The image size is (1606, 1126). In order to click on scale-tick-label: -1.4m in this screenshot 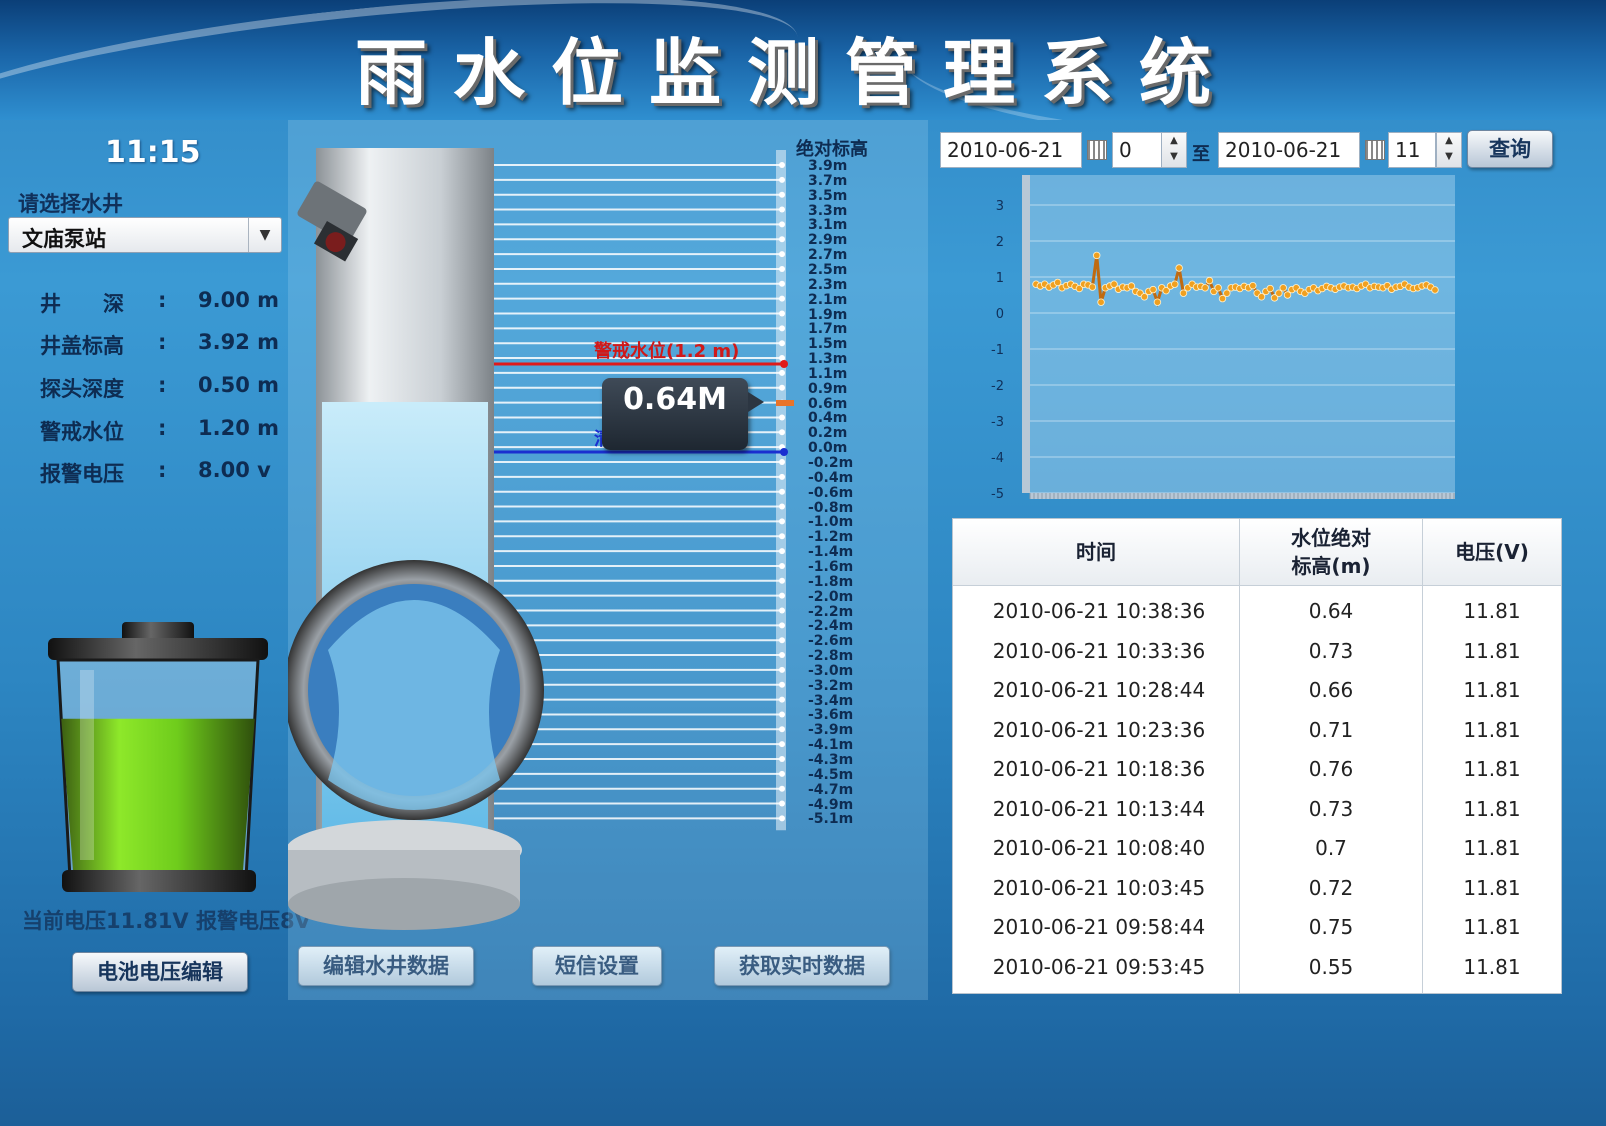, I will do `click(831, 552)`.